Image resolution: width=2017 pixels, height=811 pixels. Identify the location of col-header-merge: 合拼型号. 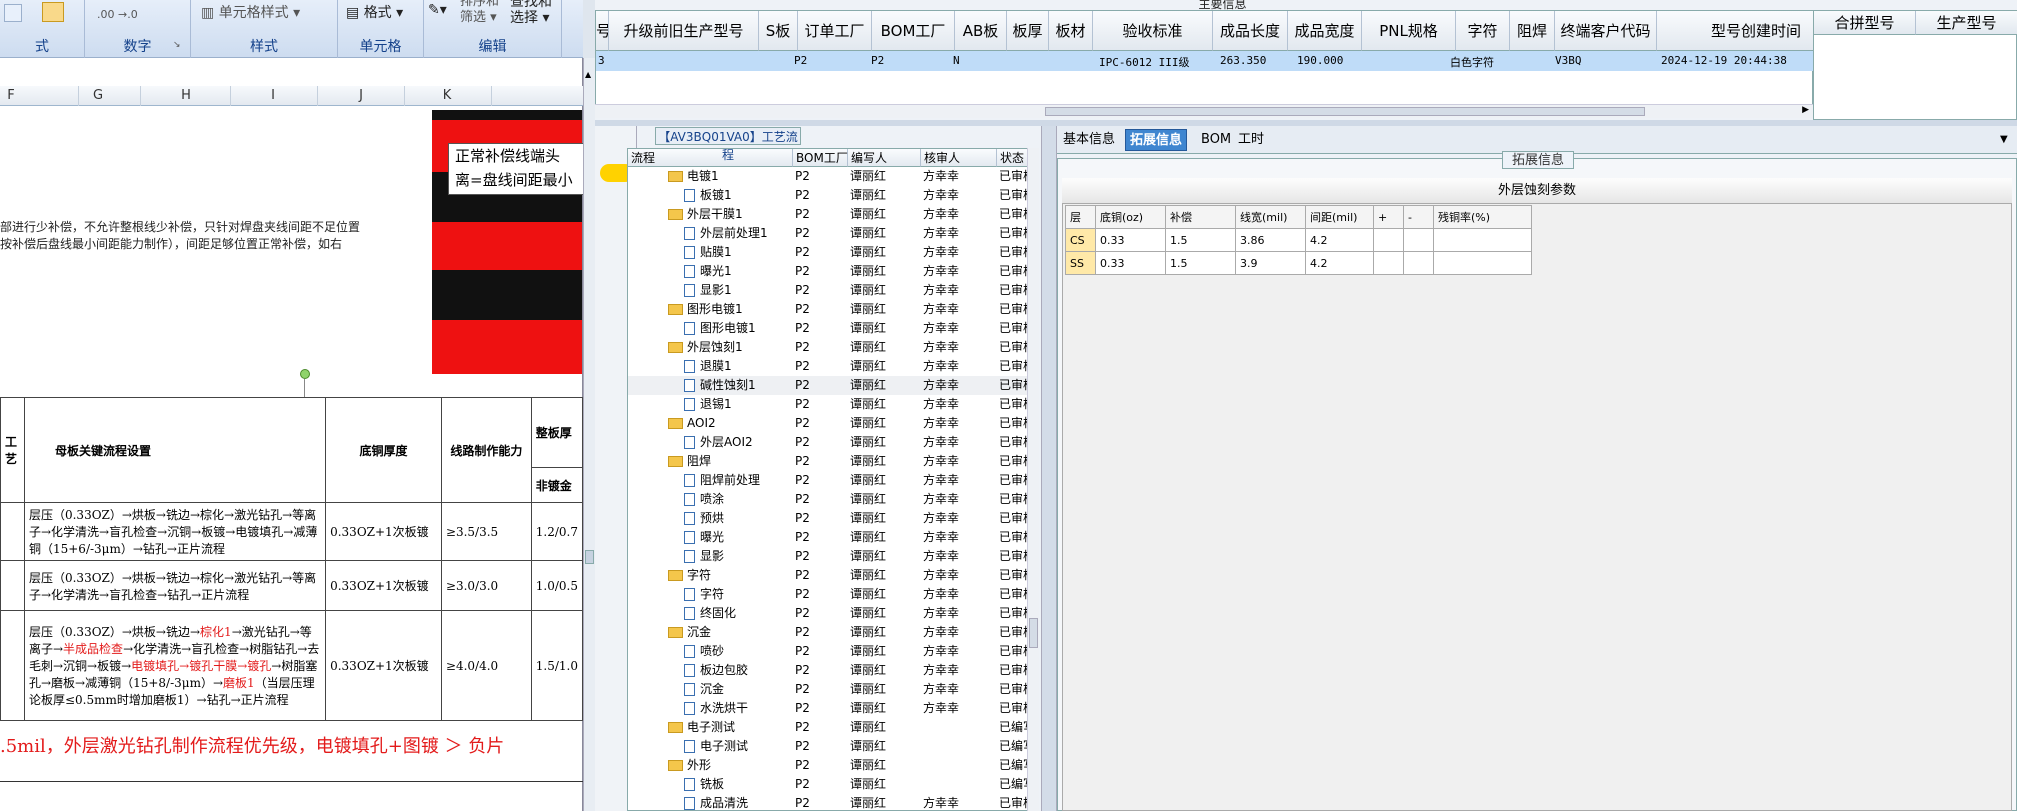
(1865, 23).